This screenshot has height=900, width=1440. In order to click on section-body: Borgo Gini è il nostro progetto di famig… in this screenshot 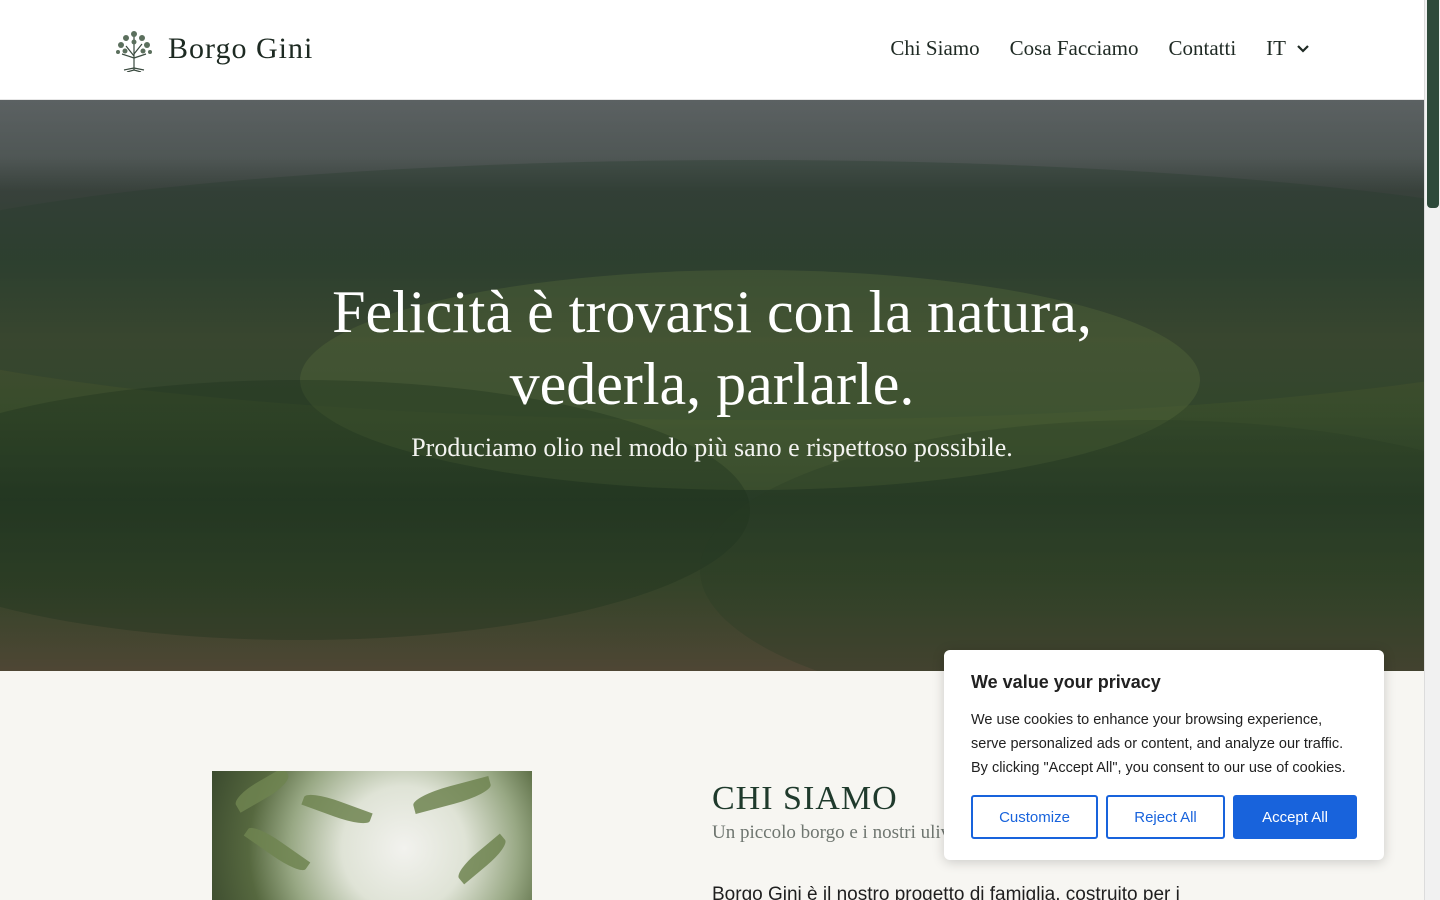, I will do `click(946, 892)`.